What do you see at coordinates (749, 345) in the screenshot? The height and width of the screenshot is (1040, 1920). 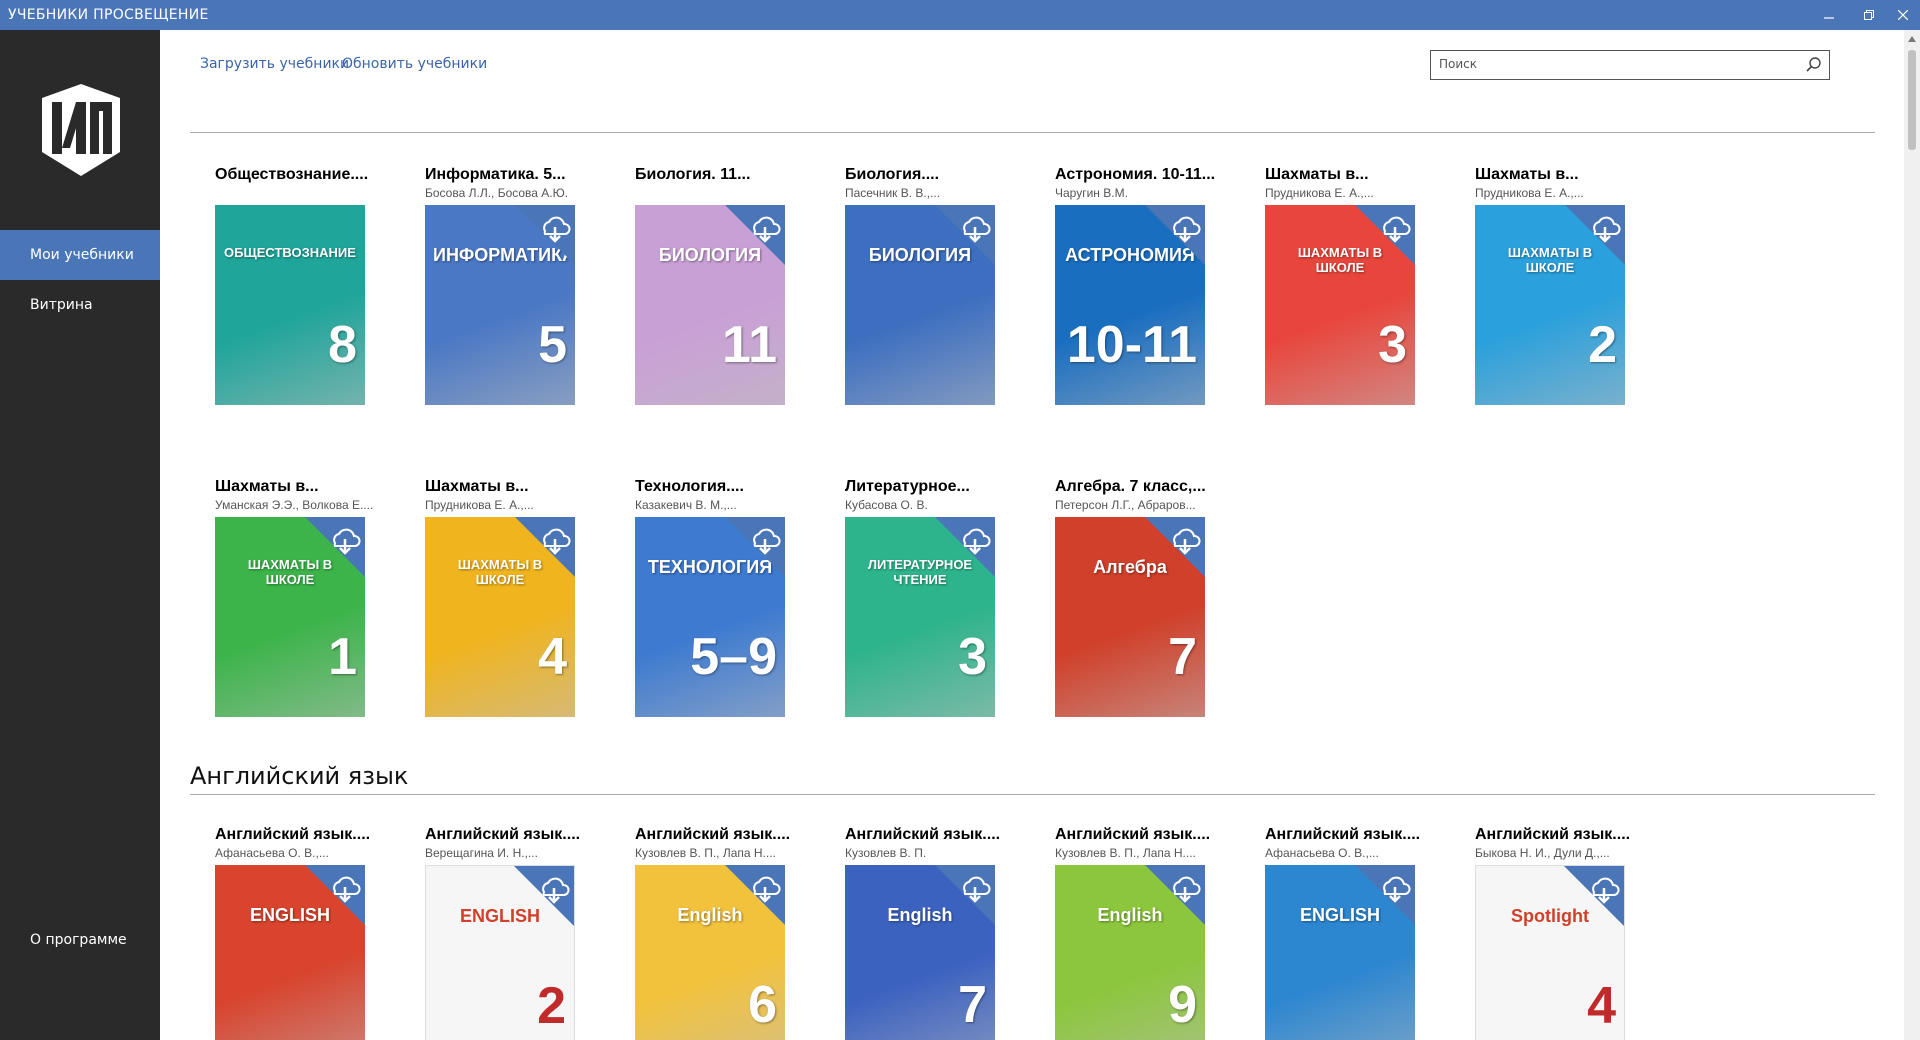 I see `cover-number: 11` at bounding box center [749, 345].